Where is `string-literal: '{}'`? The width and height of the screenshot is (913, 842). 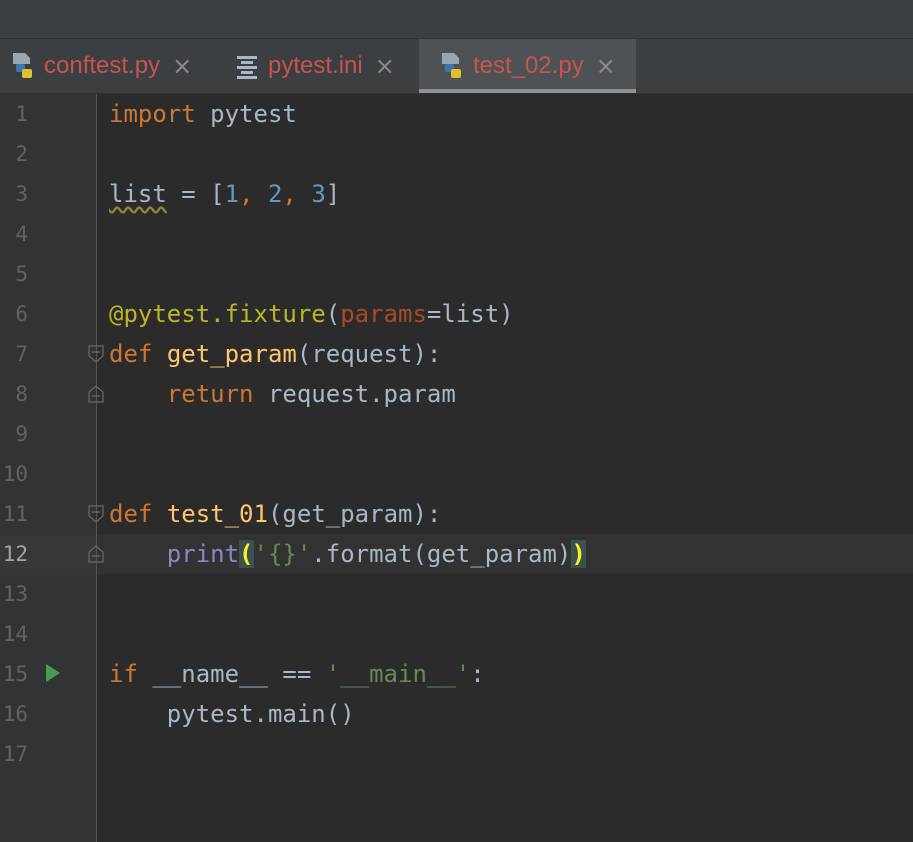
string-literal: '{}' is located at coordinates (282, 554).